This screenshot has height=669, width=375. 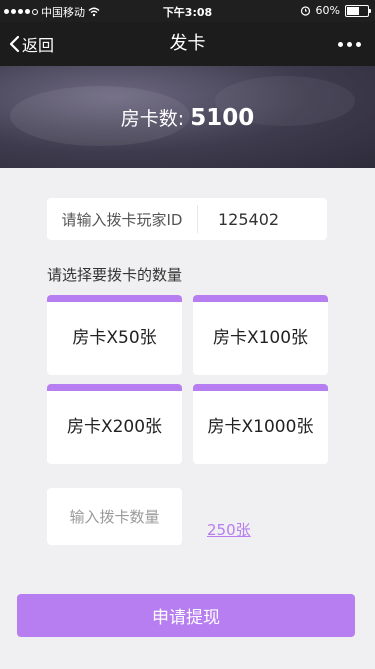 I want to click on option-card-1000: 房卡X1000张, so click(x=260, y=424).